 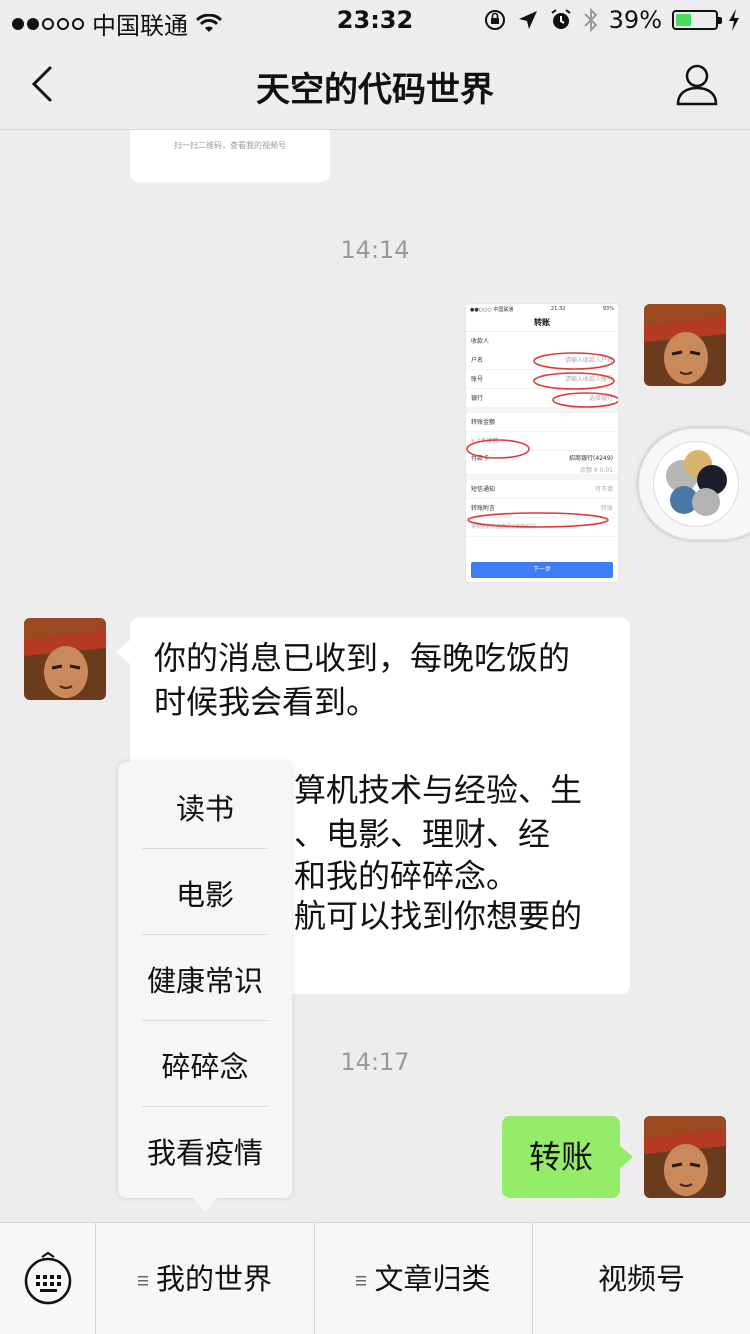 What do you see at coordinates (375, 250) in the screenshot?
I see `timestamp: 14:14` at bounding box center [375, 250].